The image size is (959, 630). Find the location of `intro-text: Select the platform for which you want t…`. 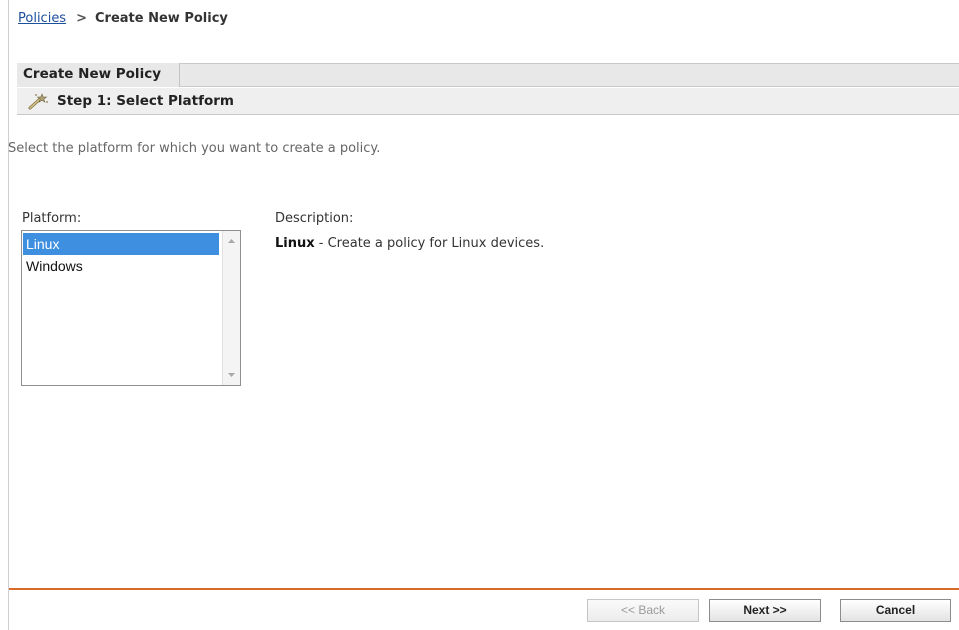

intro-text: Select the platform for which you want t… is located at coordinates (194, 148).